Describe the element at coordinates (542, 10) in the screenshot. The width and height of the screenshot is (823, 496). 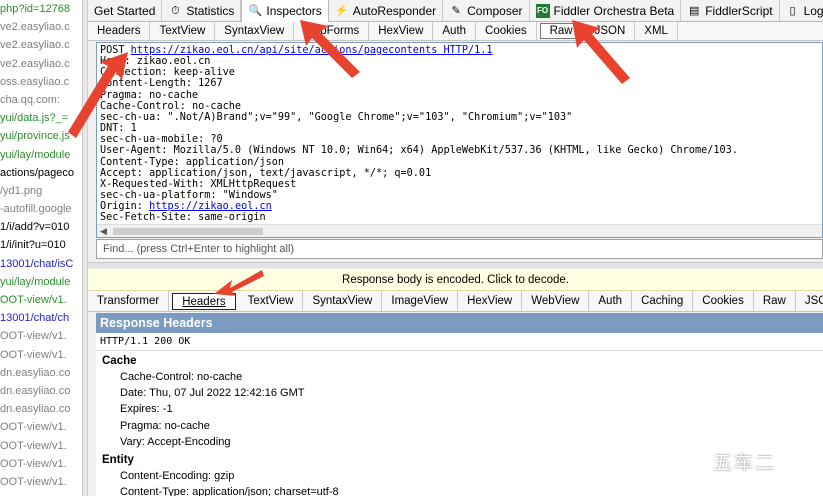
I see `fo-icon: FO` at that location.